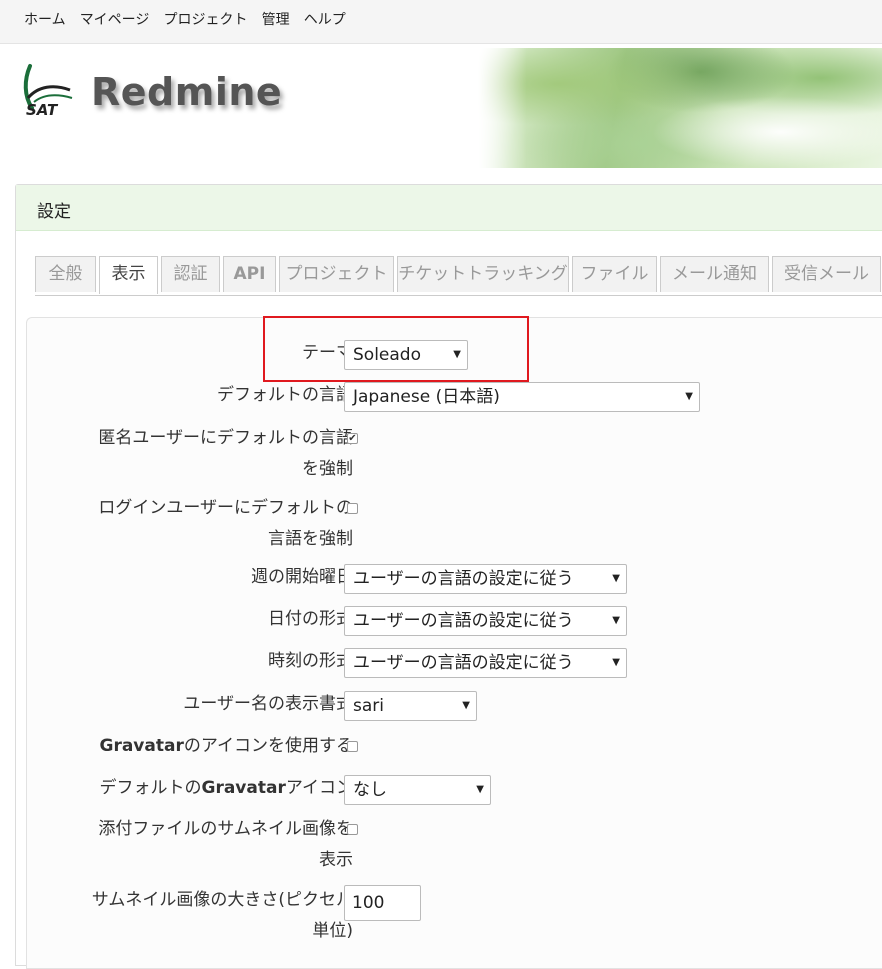 This screenshot has height=969, width=882. Describe the element at coordinates (826, 274) in the screenshot. I see `tab-incoming-emails: 受信メール` at that location.